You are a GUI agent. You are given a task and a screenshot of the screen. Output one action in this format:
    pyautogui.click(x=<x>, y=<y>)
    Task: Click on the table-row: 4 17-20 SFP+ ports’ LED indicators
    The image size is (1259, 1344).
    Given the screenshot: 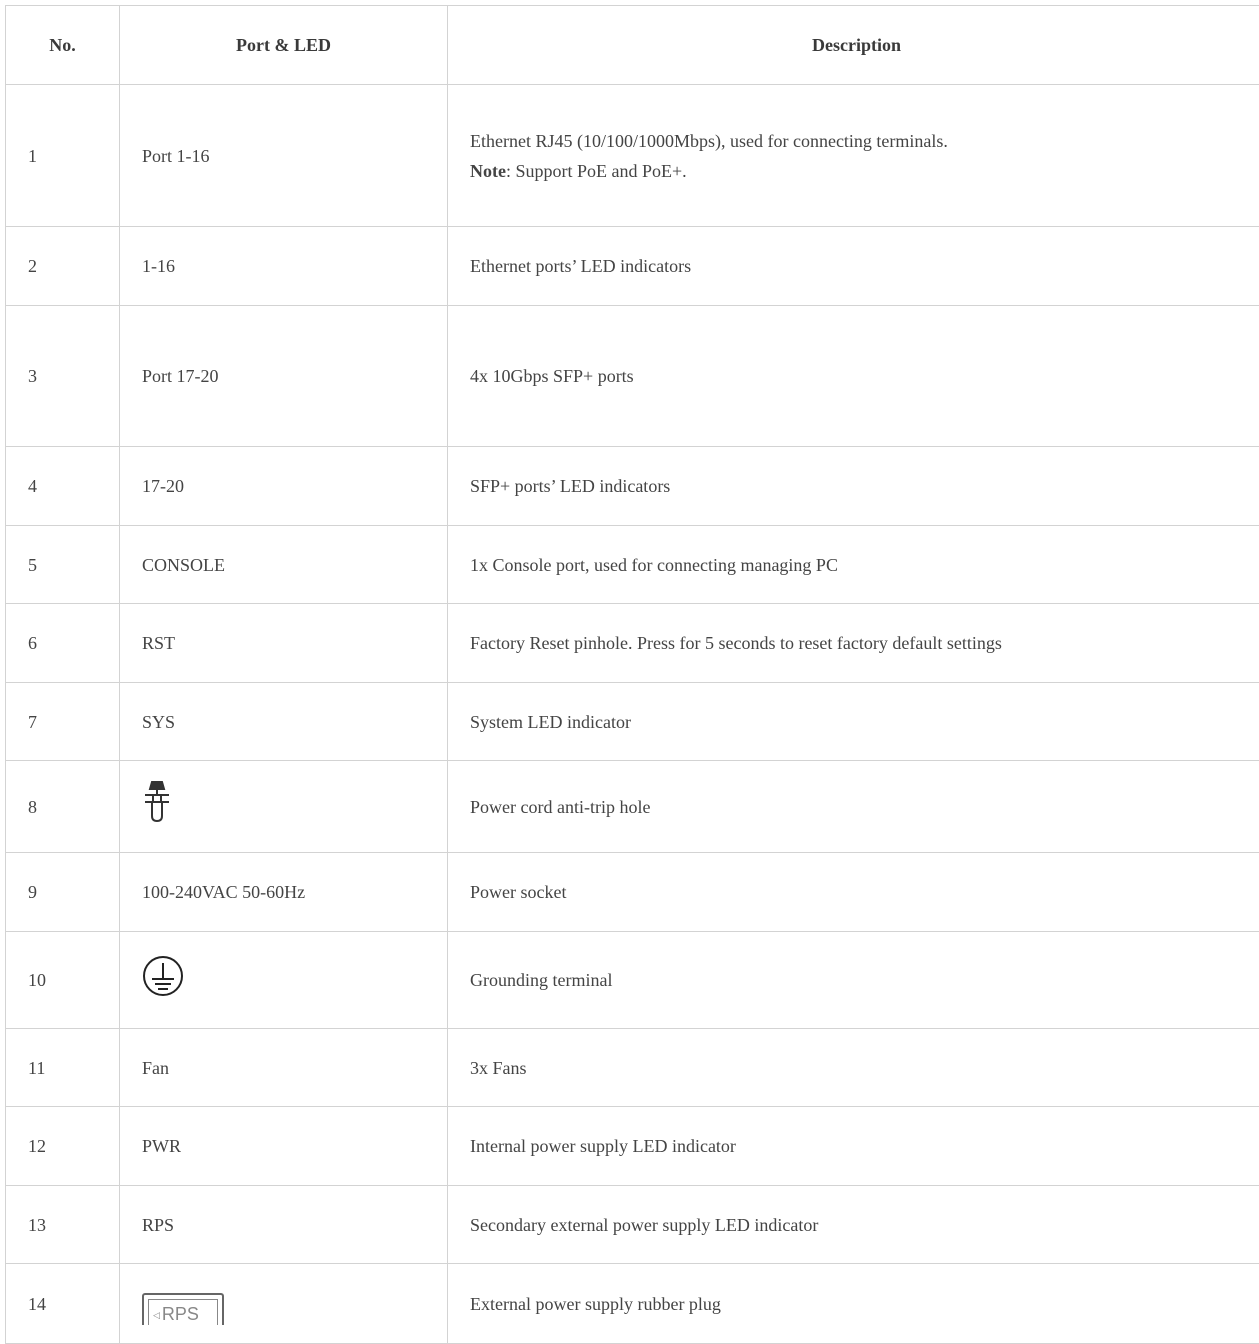 What is the action you would take?
    pyautogui.click(x=632, y=486)
    